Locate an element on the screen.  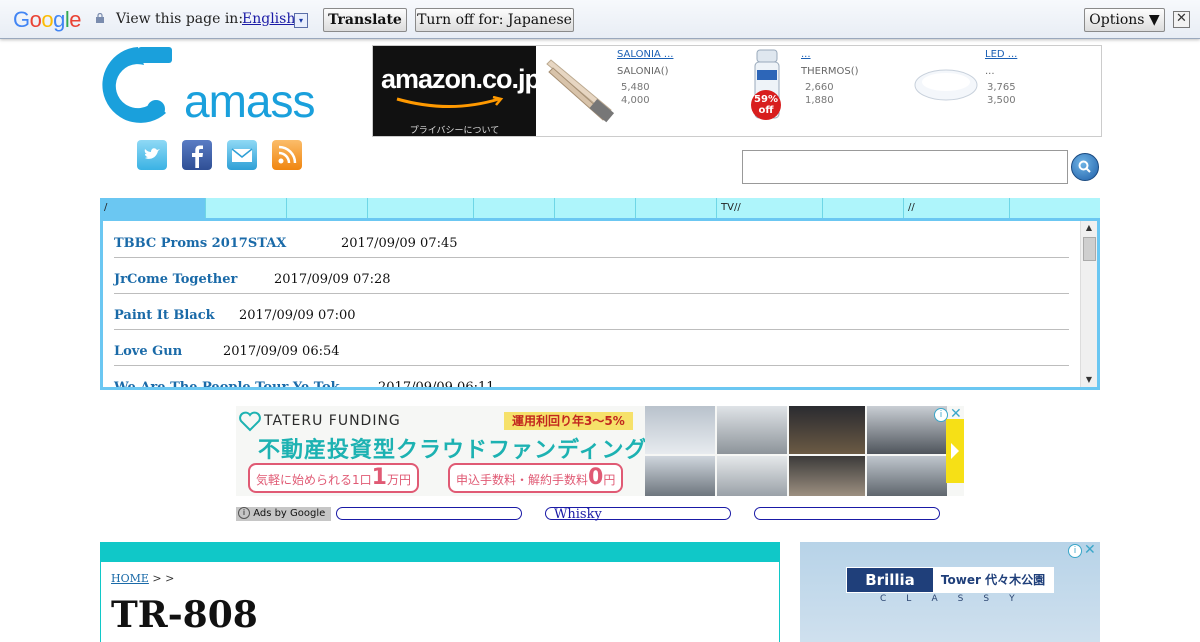
search-button is located at coordinates (1085, 167).